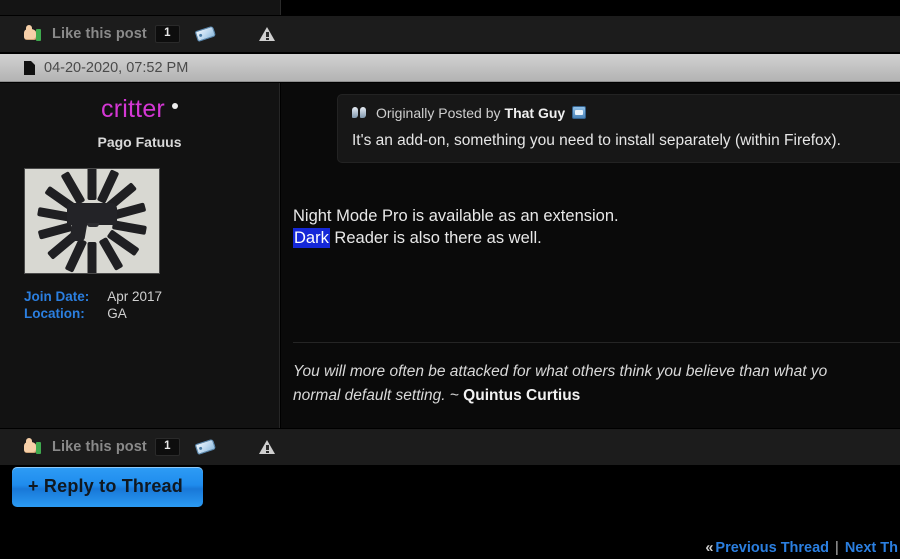  I want to click on view-post-icon, so click(579, 112).